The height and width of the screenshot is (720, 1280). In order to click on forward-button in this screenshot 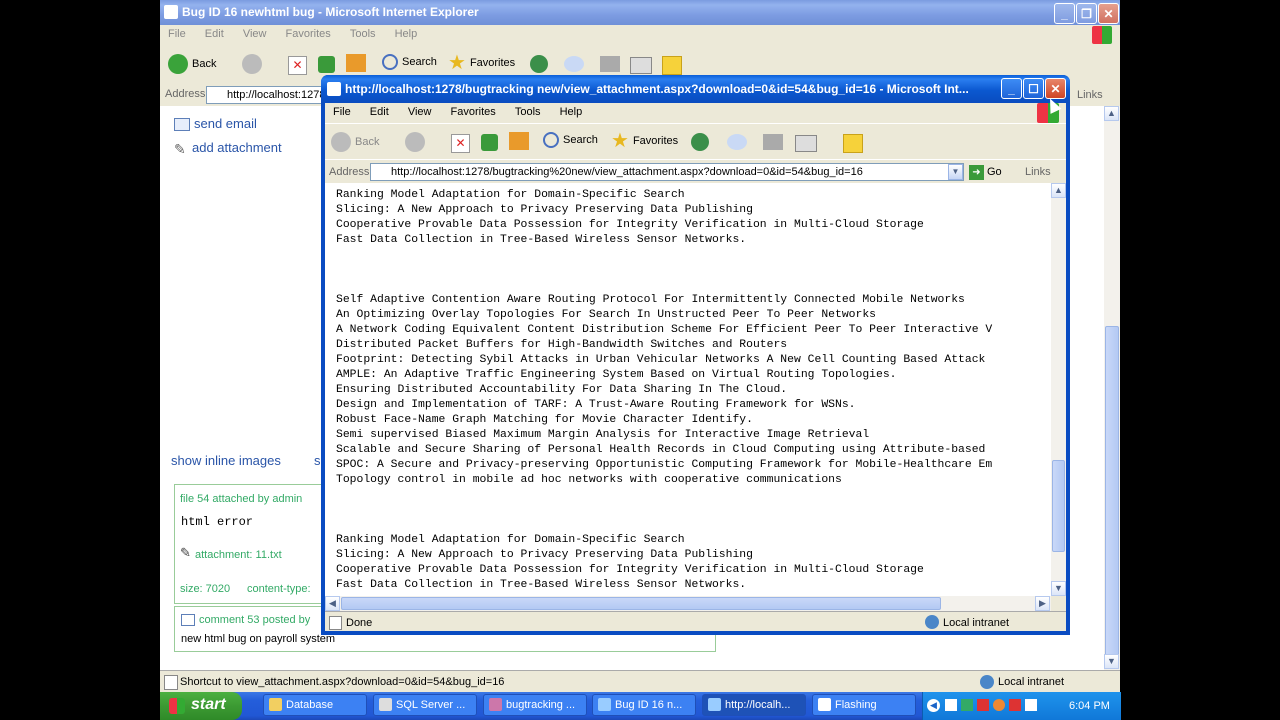, I will do `click(252, 64)`.